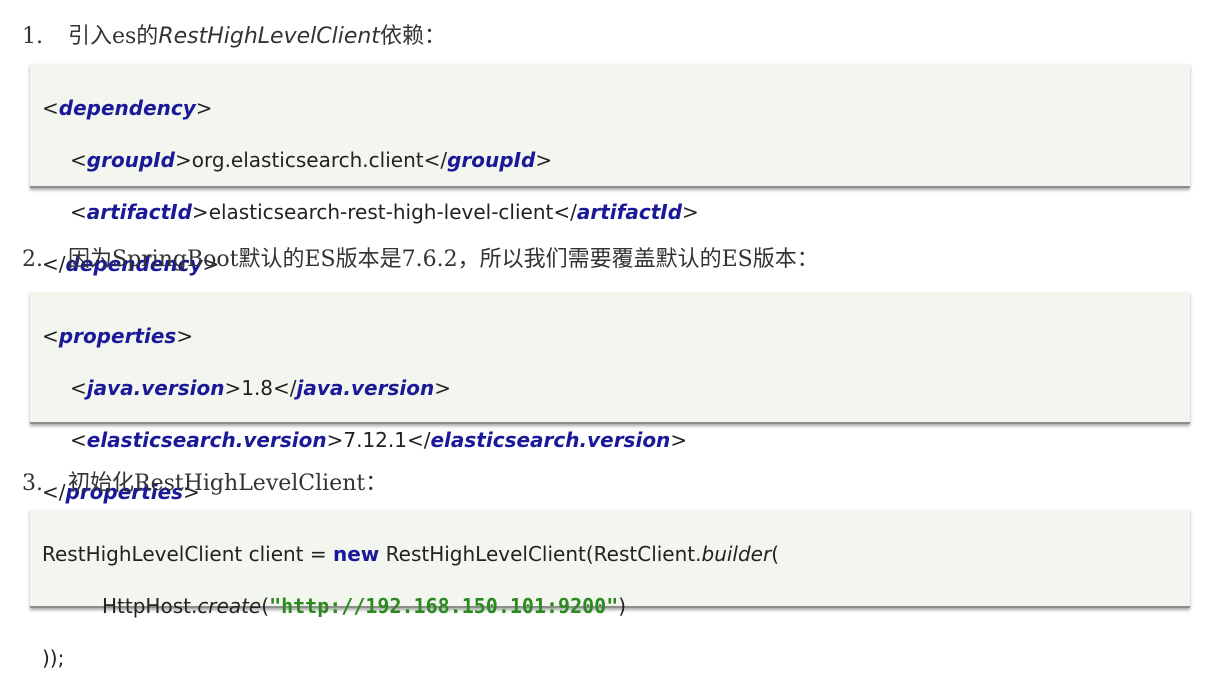 The image size is (1215, 697). I want to click on xml-value: org.elasticsearch.client, so click(307, 160).